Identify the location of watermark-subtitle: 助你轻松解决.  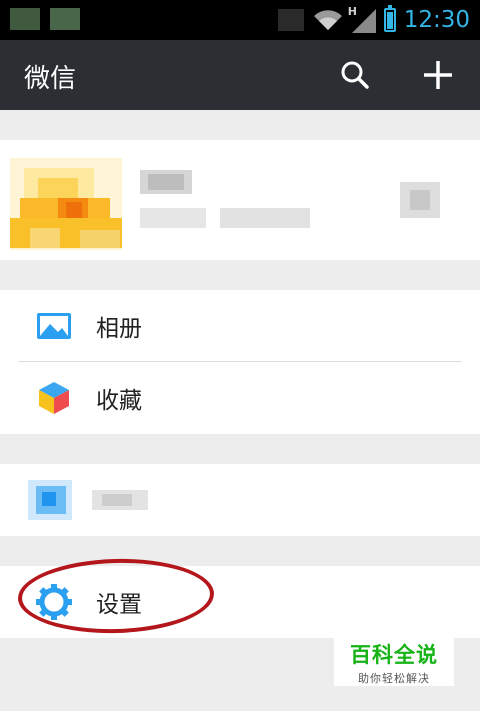
(394, 678).